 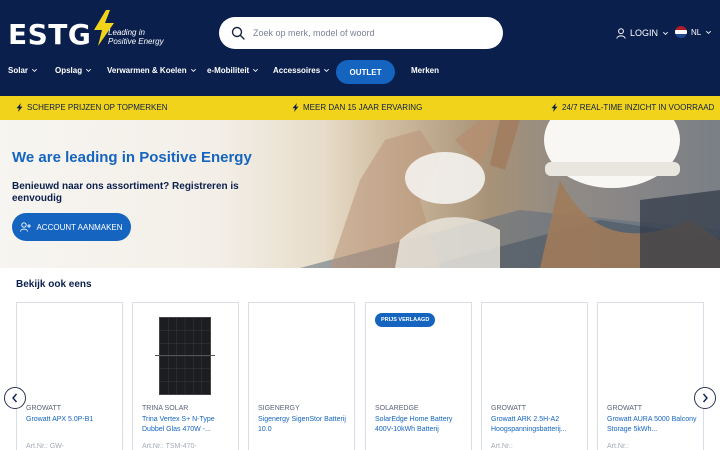 What do you see at coordinates (18, 70) in the screenshot?
I see `nav-label: Solar` at bounding box center [18, 70].